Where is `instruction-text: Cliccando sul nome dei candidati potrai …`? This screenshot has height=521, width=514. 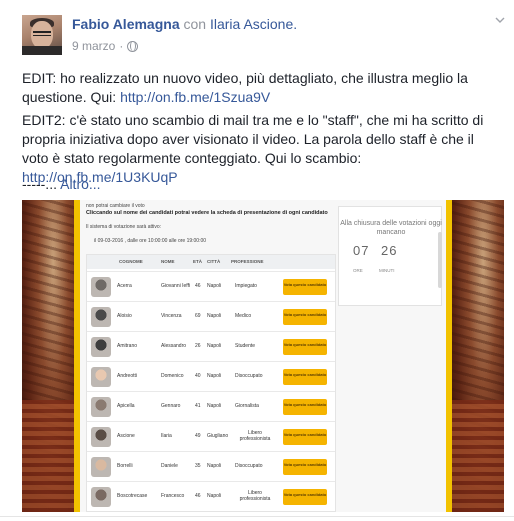 instruction-text: Cliccando sul nome dei candidati potrai … is located at coordinates (207, 213).